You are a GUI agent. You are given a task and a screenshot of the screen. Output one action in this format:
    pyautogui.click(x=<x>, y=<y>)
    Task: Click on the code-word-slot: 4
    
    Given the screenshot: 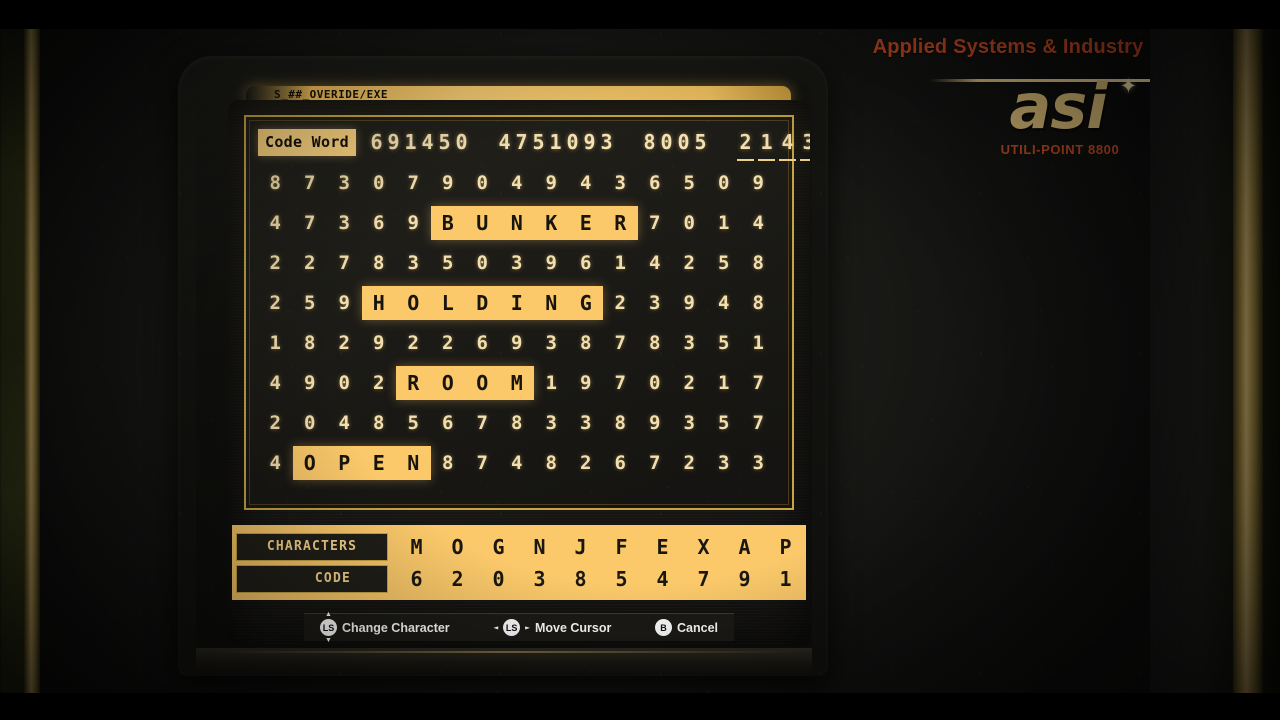 What is the action you would take?
    pyautogui.click(x=787, y=145)
    